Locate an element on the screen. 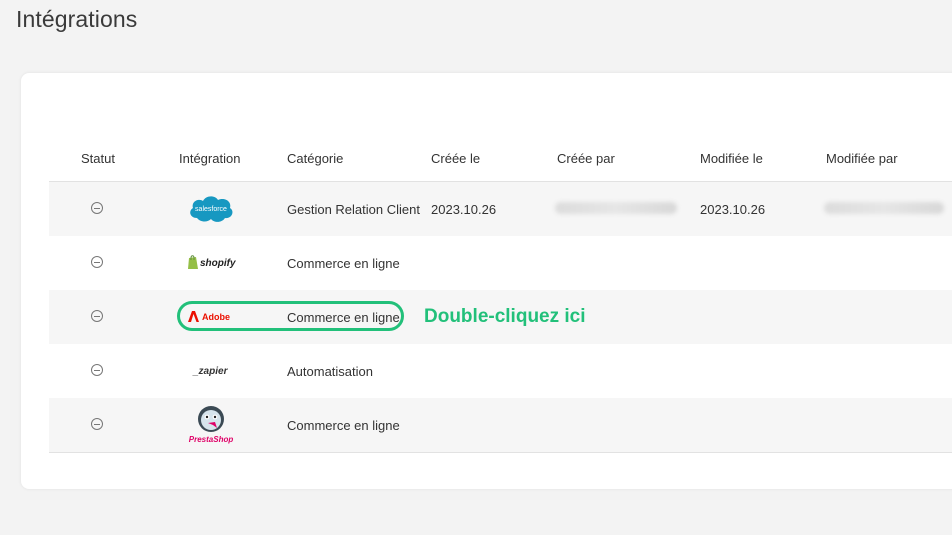  table-row: shopify Commerce en ligne is located at coordinates (500, 263).